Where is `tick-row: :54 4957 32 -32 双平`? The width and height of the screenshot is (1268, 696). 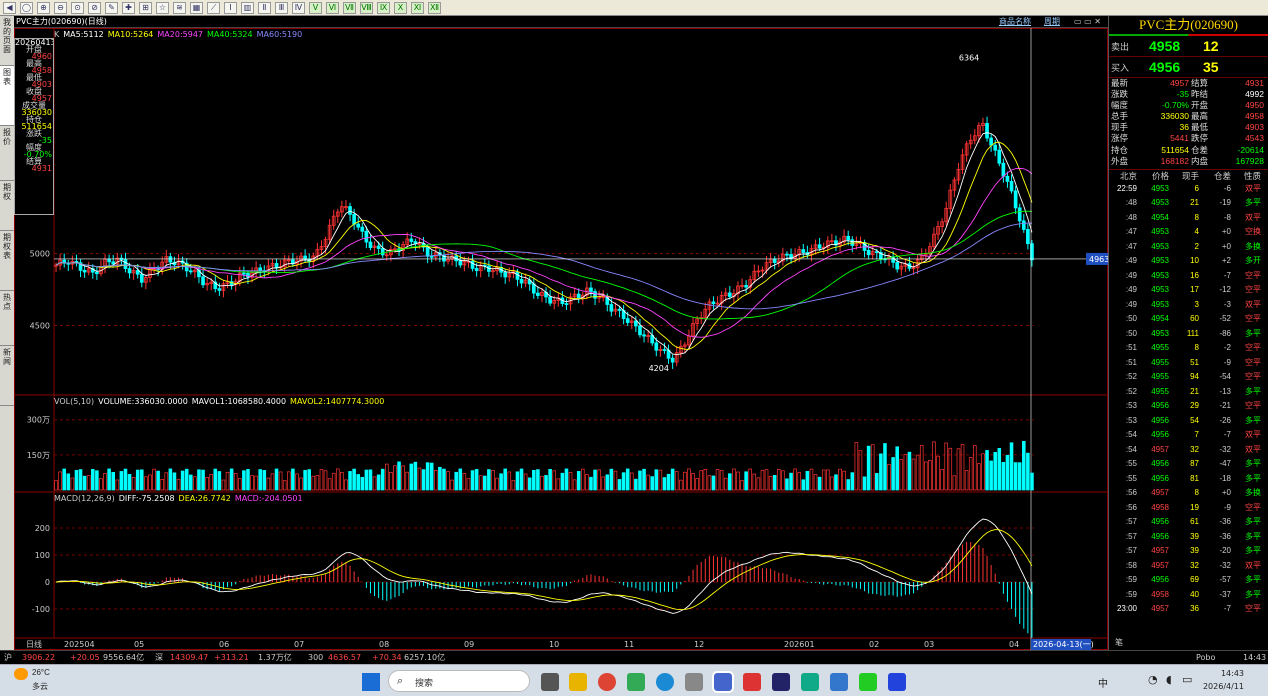
tick-row: :54 4957 32 -32 双平 is located at coordinates (1188, 450).